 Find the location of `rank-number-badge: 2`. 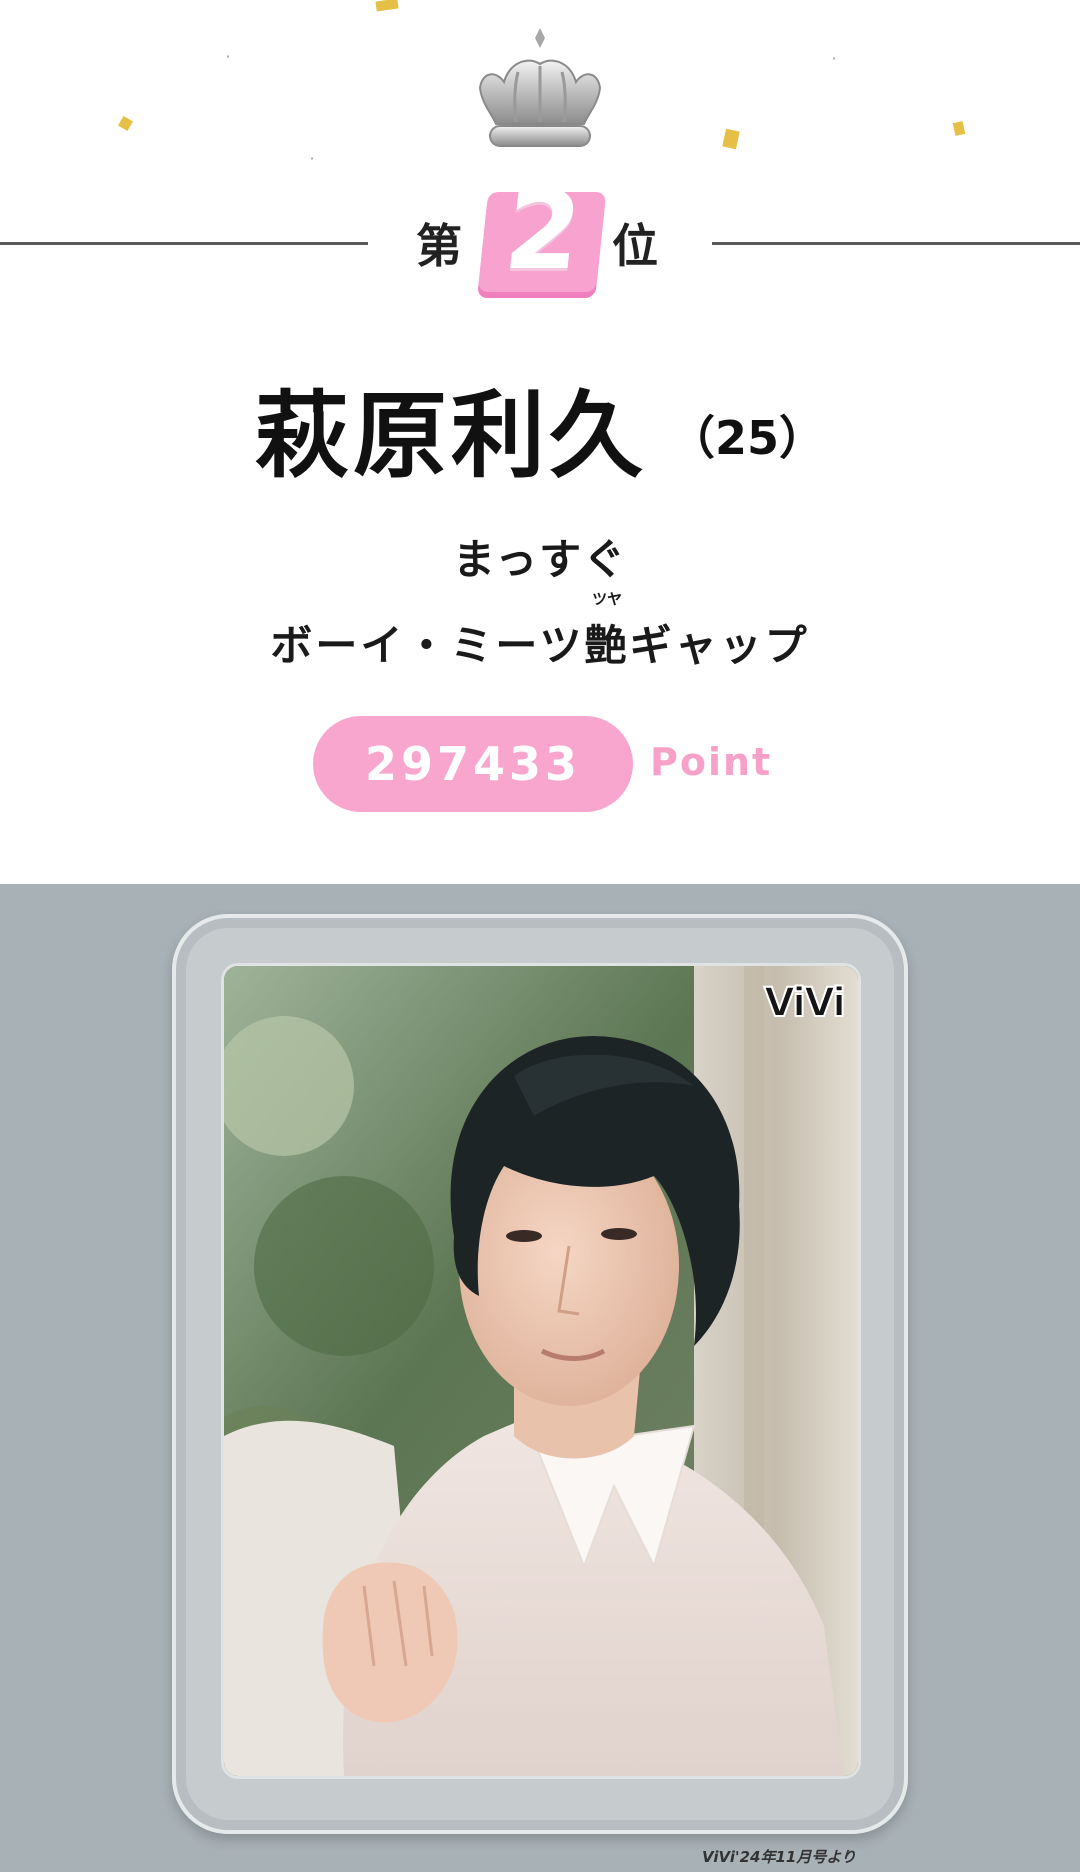

rank-number-badge: 2 is located at coordinates (542, 231).